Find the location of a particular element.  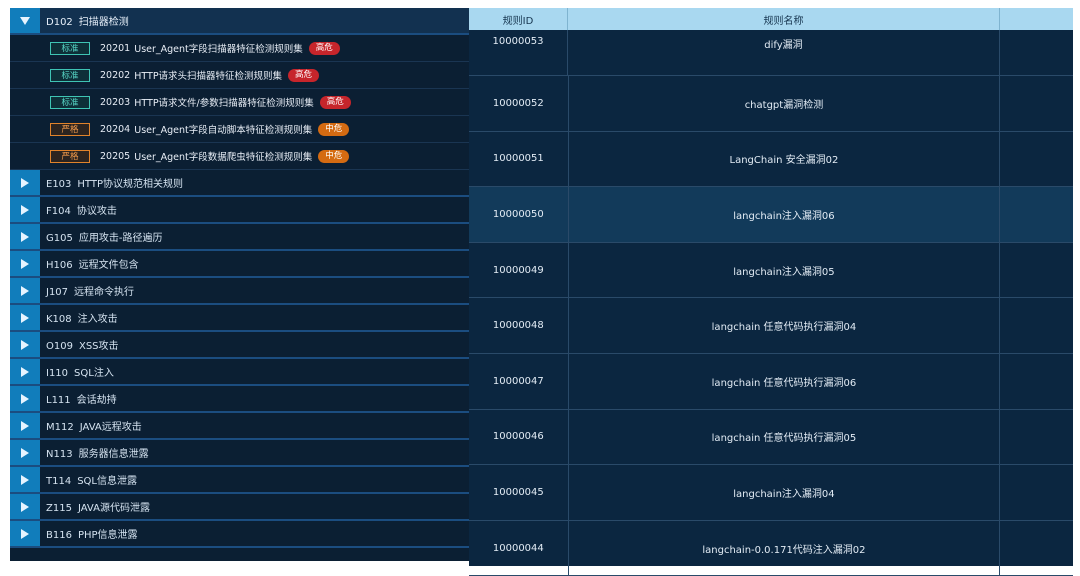

rule-set-item: 标准 20202 HTTP请求头扫描器特征检测规则集 高危 is located at coordinates (241, 75).